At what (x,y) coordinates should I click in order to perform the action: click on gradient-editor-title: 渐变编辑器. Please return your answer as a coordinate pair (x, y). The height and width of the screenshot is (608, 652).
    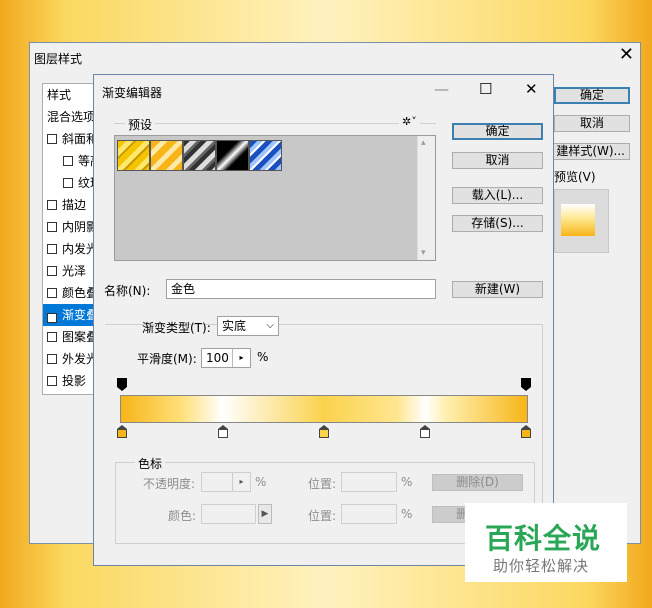
    Looking at the image, I should click on (132, 93).